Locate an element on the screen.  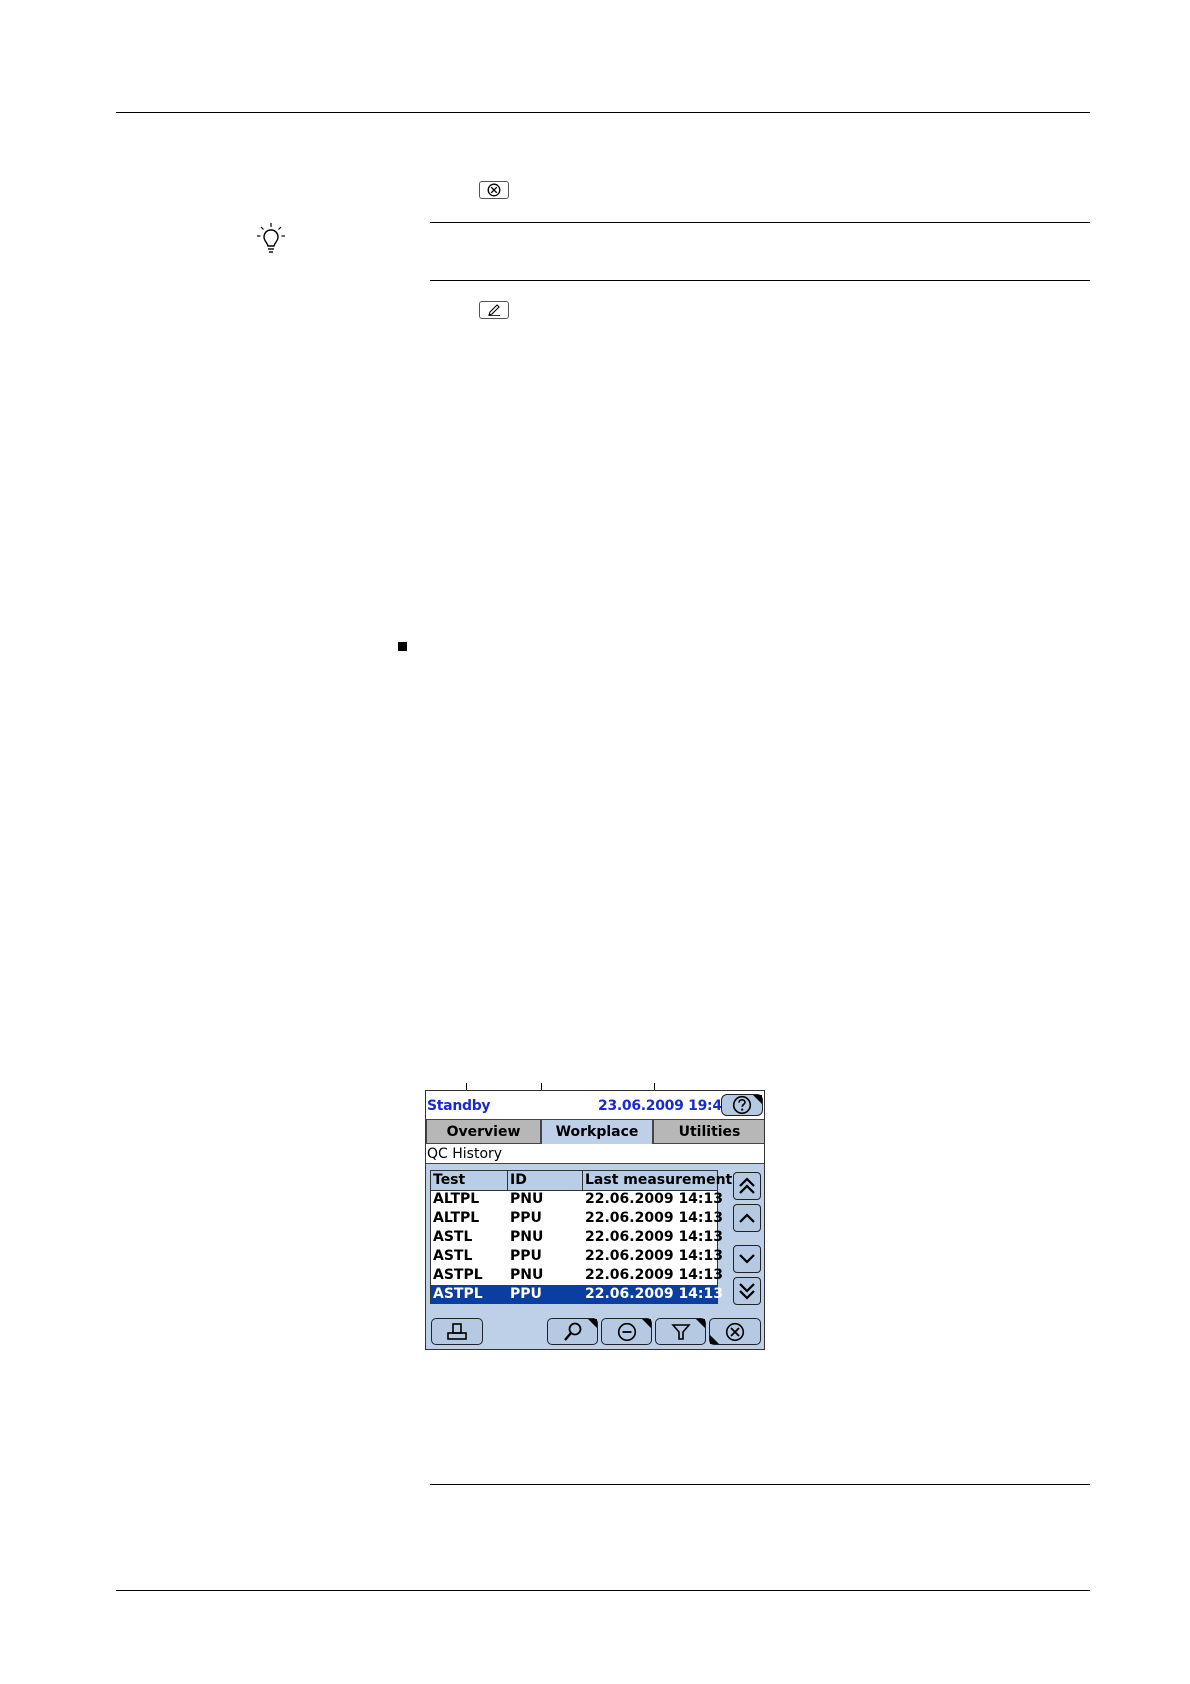
tab-overview: Overview is located at coordinates (483, 1131).